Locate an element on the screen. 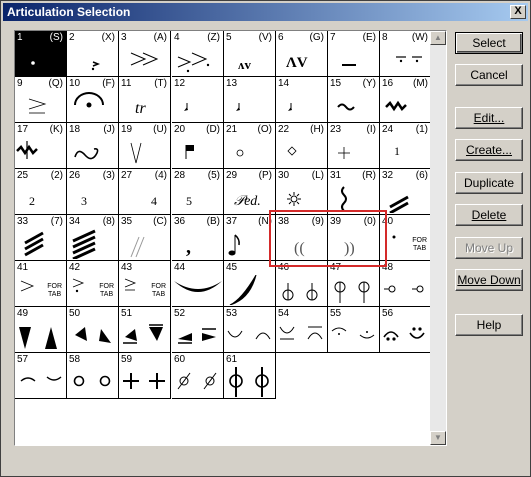 This screenshot has width=531, height=477. articulation-cell-58: 58 is located at coordinates (93, 376).